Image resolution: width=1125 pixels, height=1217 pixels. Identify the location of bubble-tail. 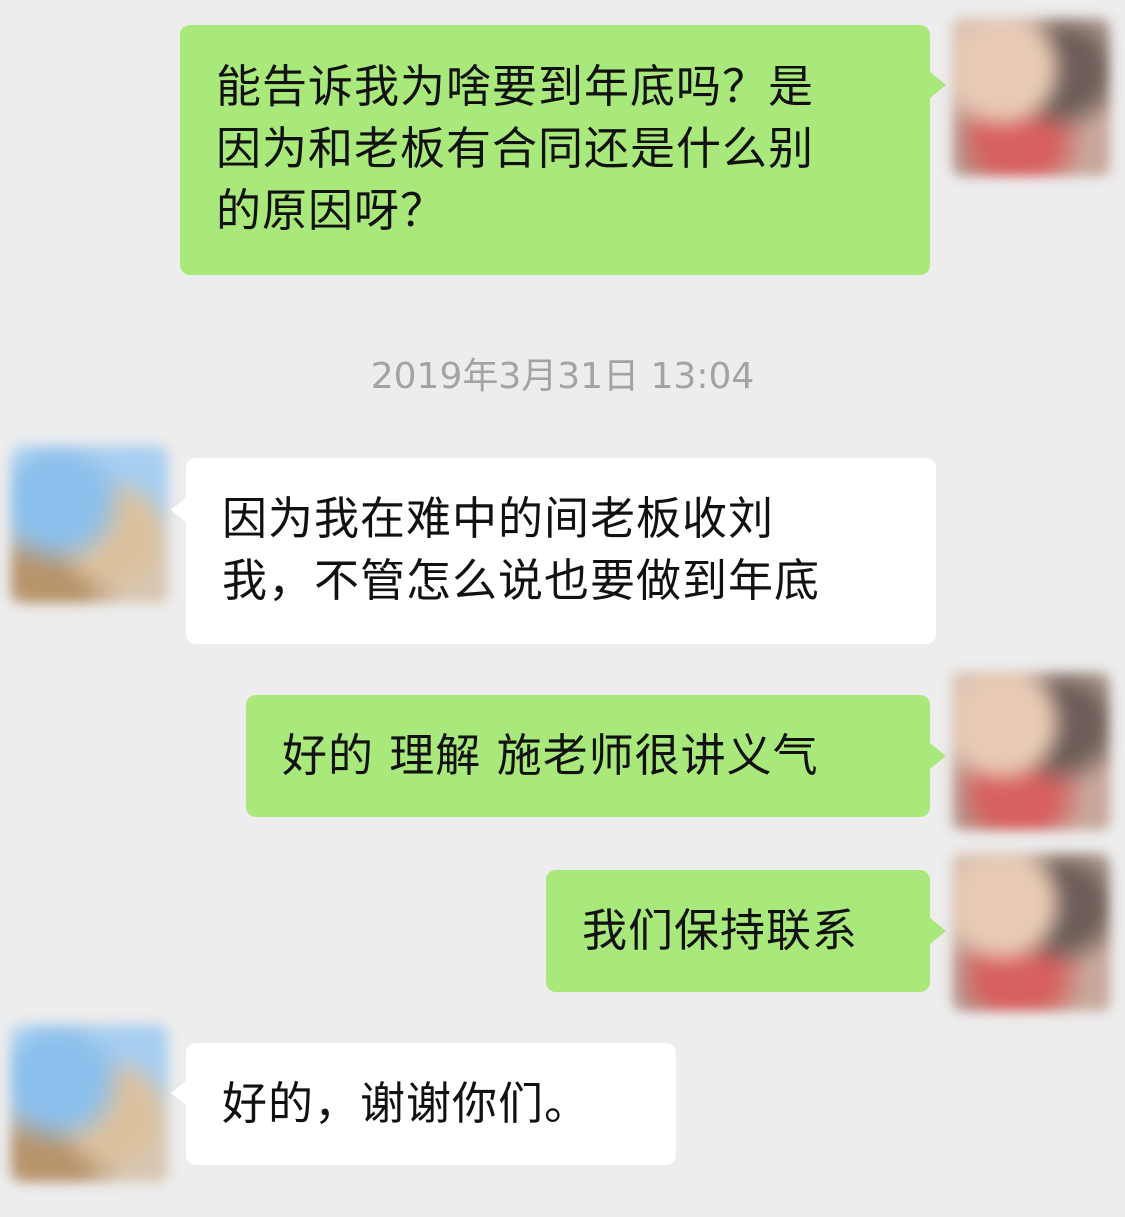
(179, 1093).